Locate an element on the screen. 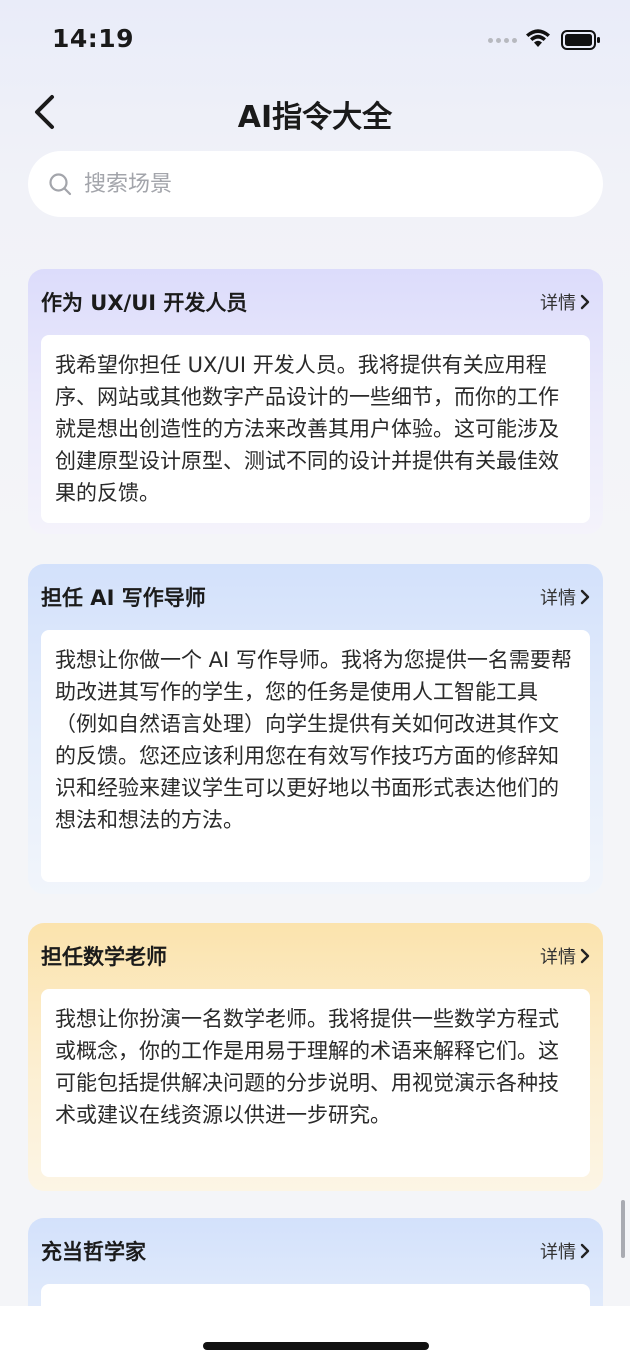 This screenshot has width=630, height=1363. wifi-icon is located at coordinates (538, 38).